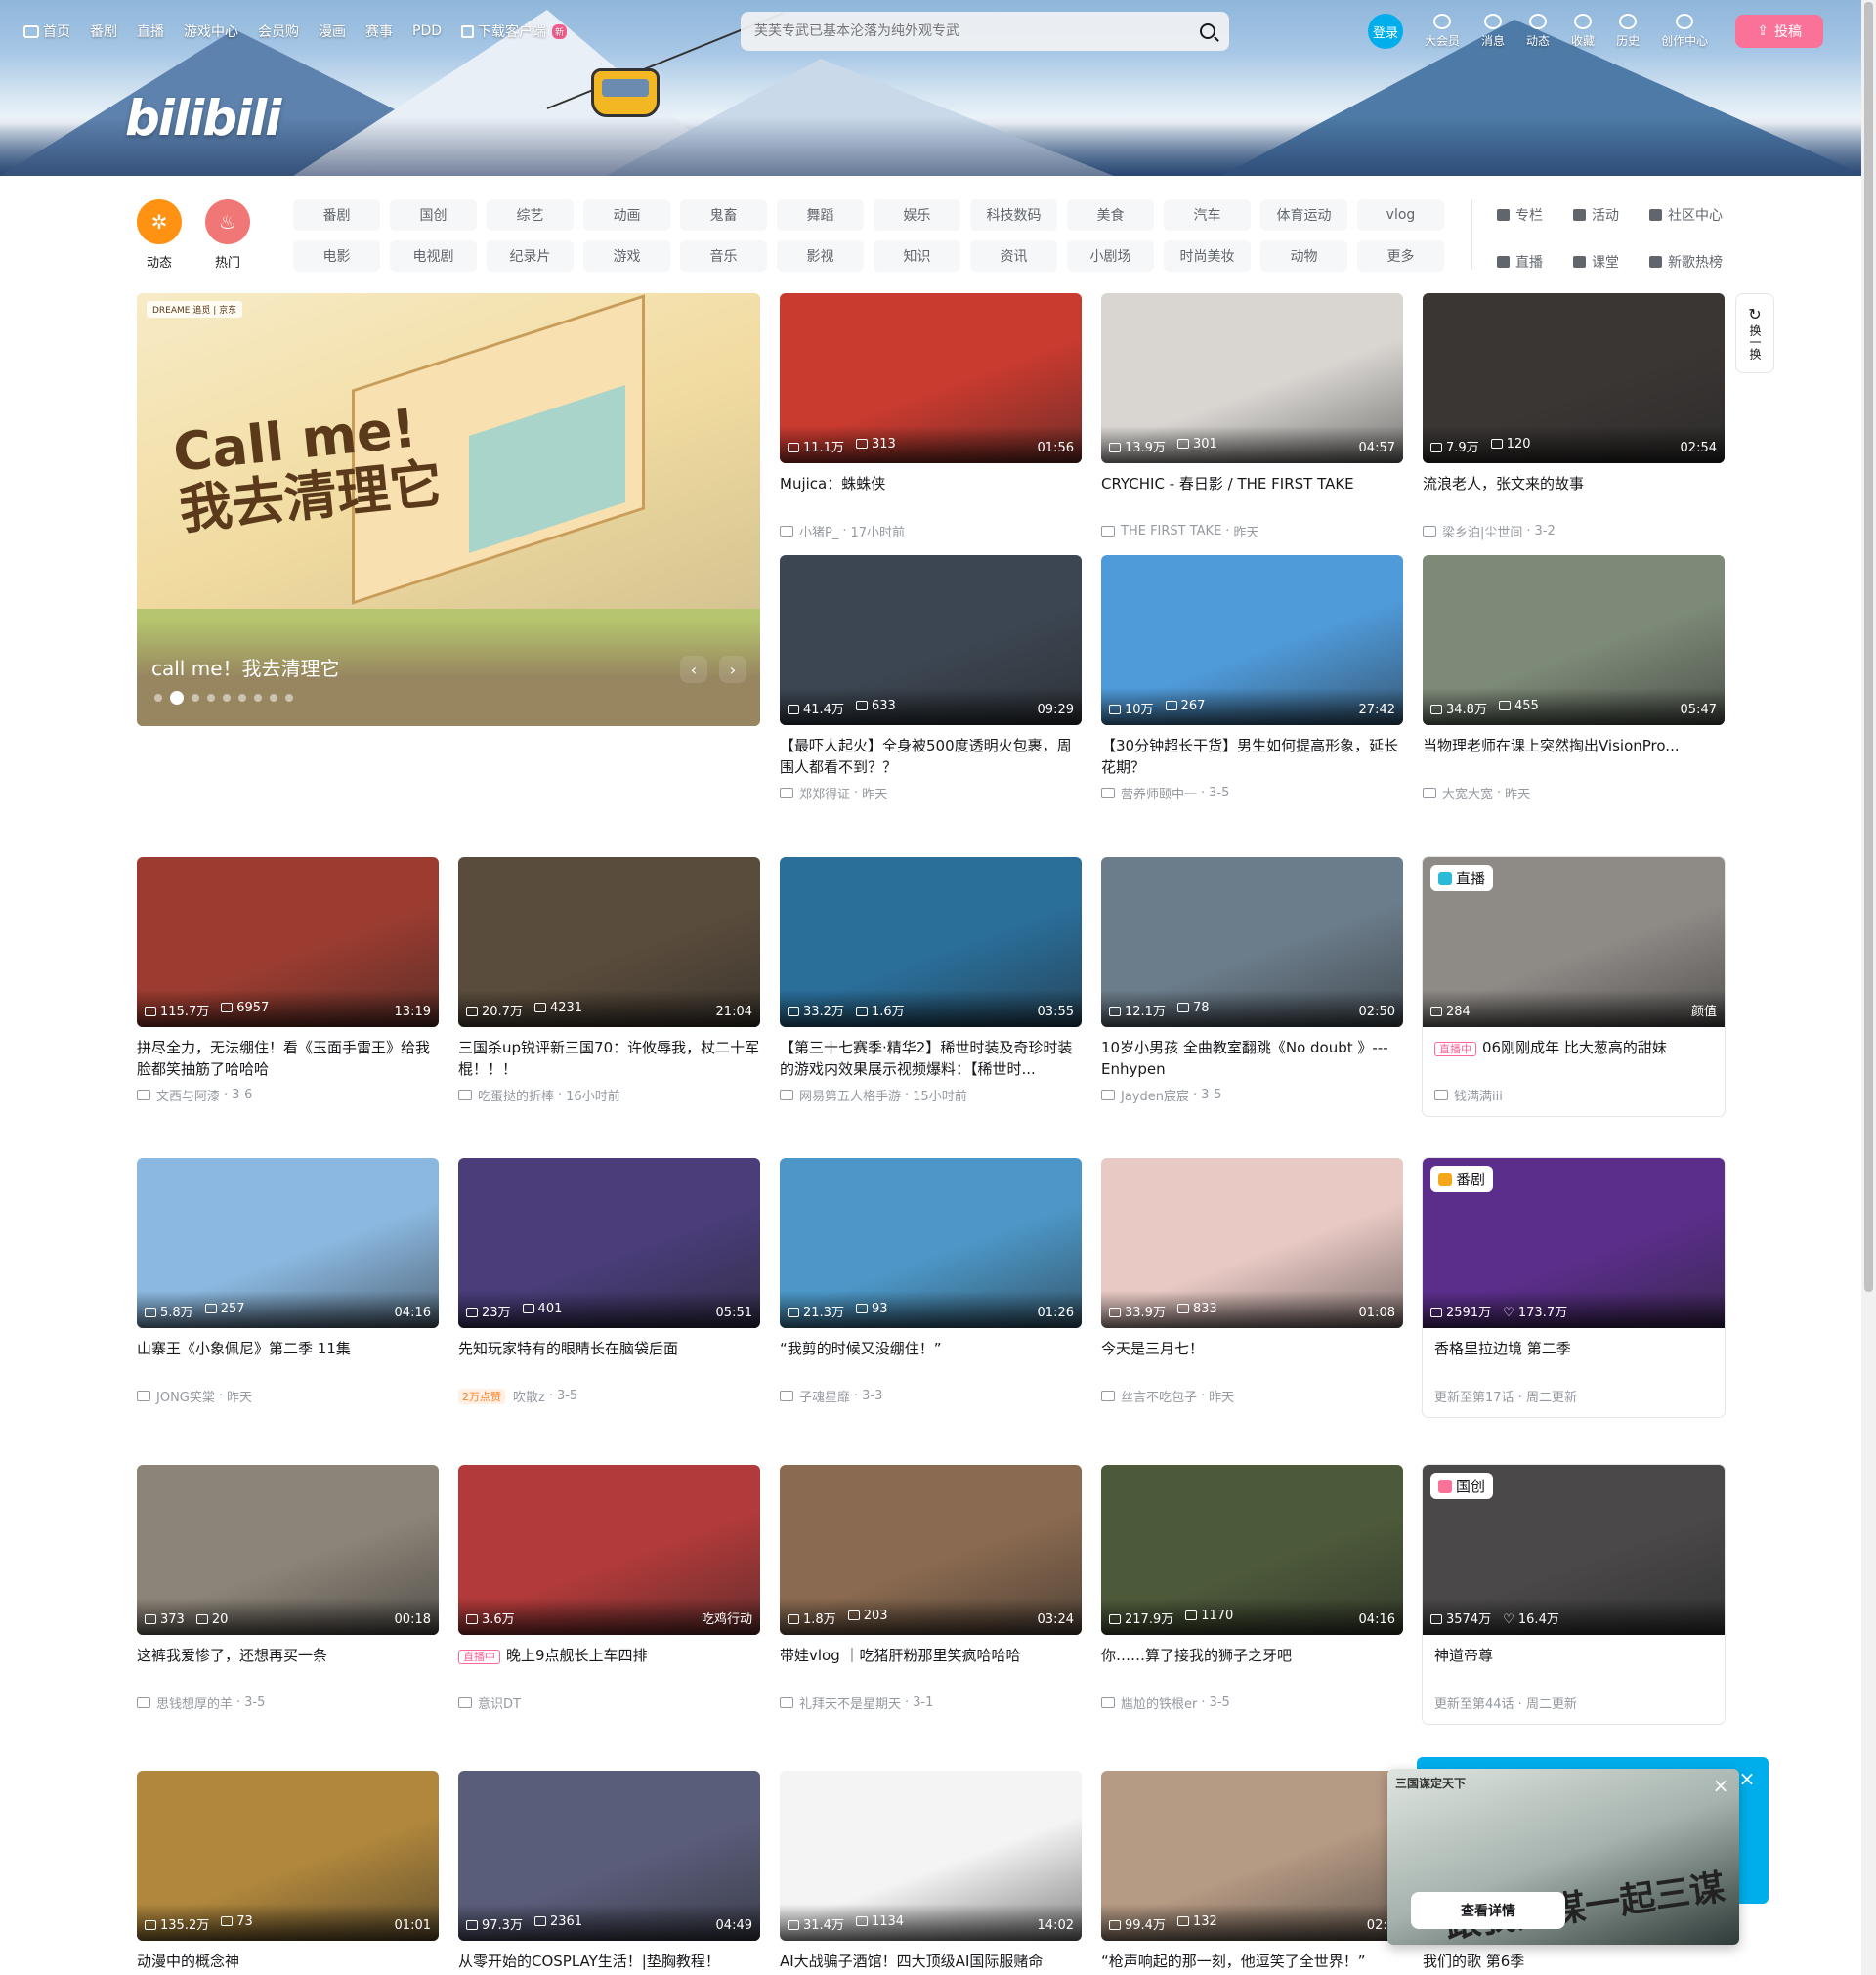  I want to click on video-title: 三国杀up锐评新三国70：许攸辱我，杖二十军棍！！！, so click(609, 1059).